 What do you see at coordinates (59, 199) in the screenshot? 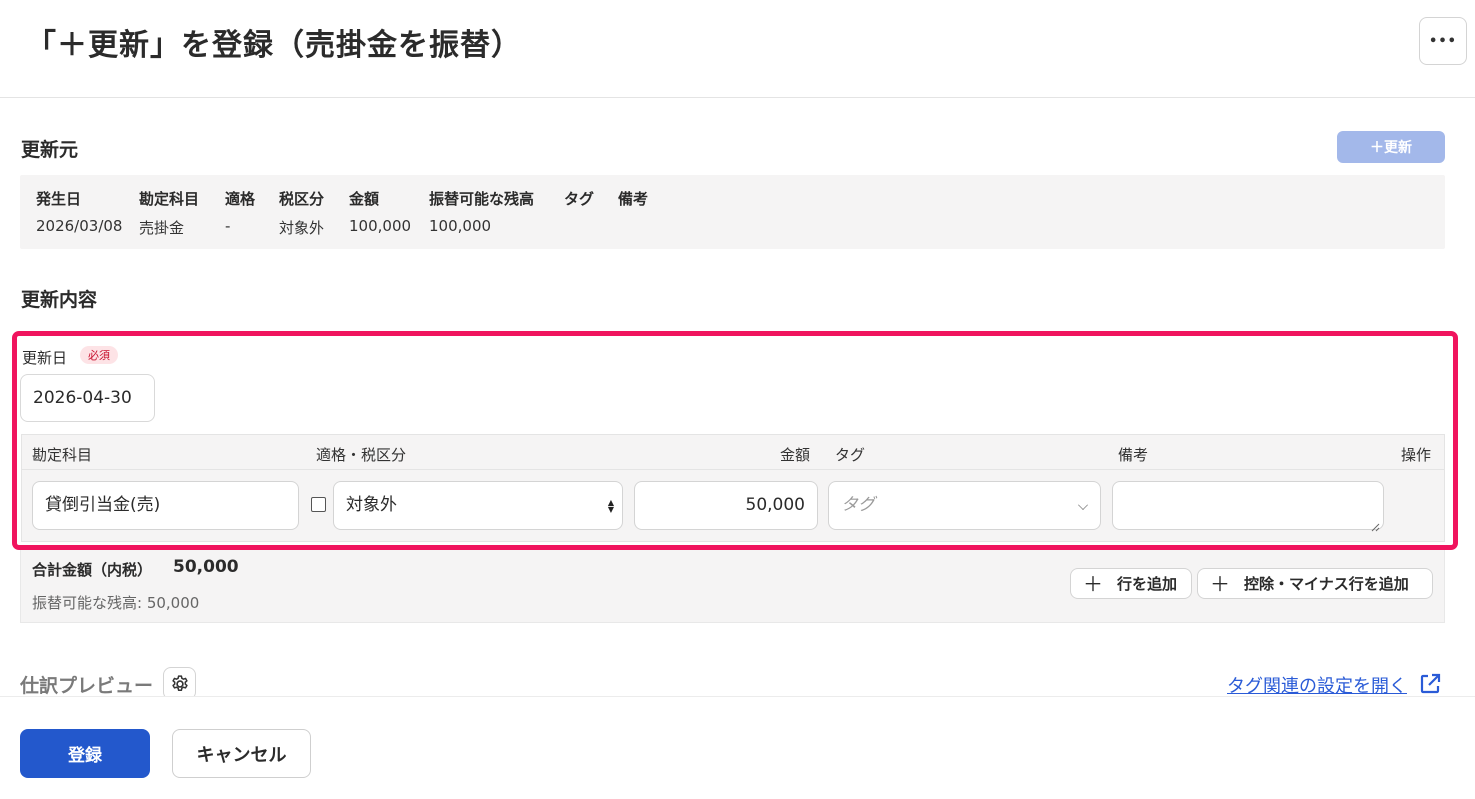
I see `source-header-date: 発生日` at bounding box center [59, 199].